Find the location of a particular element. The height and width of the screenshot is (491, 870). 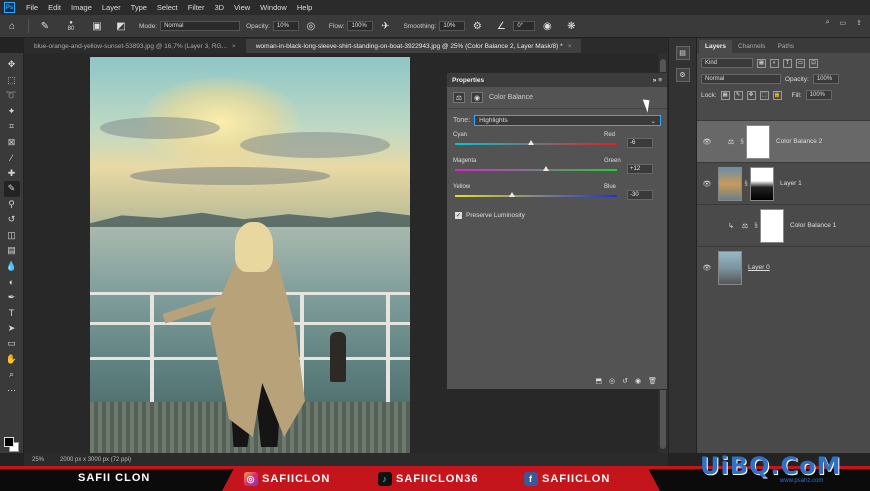

layer-row-layer-0: 👁 Layer 0 is located at coordinates (783, 267).